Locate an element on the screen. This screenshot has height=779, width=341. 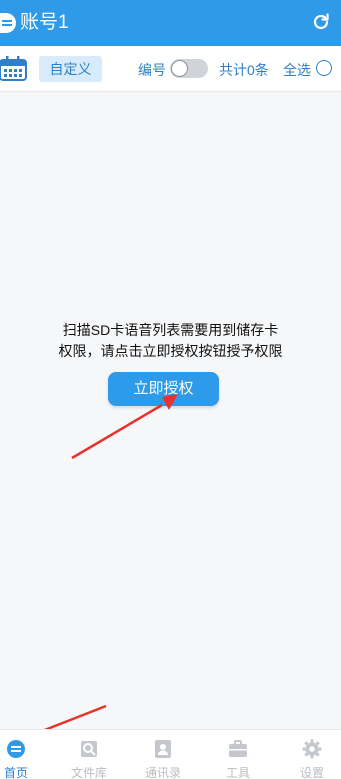
tab-contacts: 通讯录 is located at coordinates (163, 754).